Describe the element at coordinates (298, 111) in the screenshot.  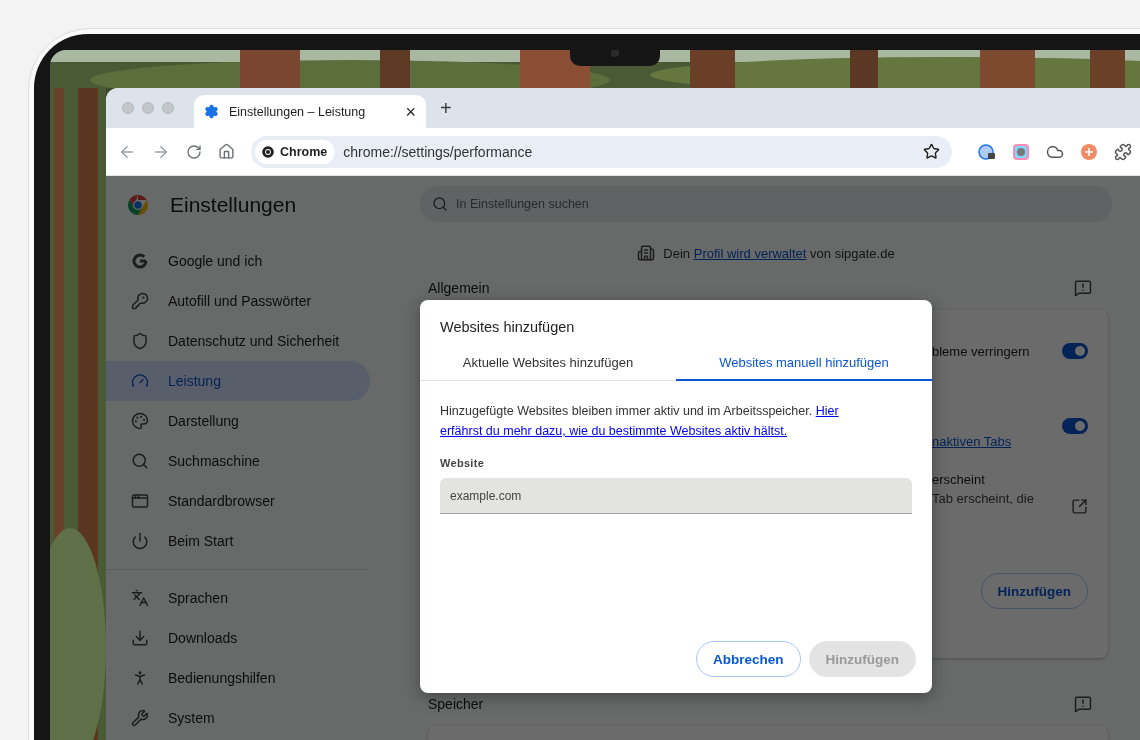
I see `tab-title: Einstellungen – Leistung` at that location.